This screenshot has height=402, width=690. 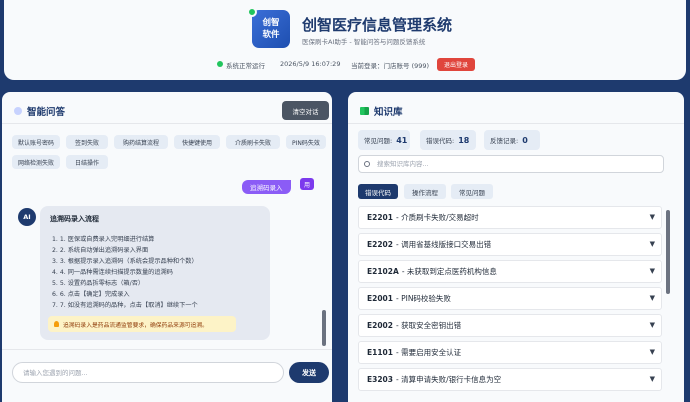 I want to click on user-avatar: 用, so click(x=307, y=184).